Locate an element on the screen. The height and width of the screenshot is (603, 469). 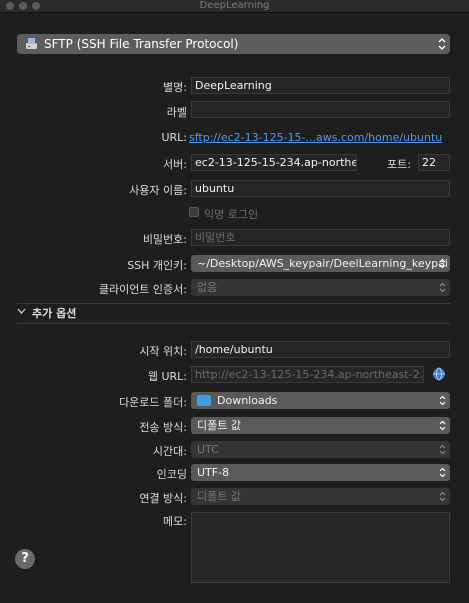
server-label: 서버: is located at coordinates (175, 164).